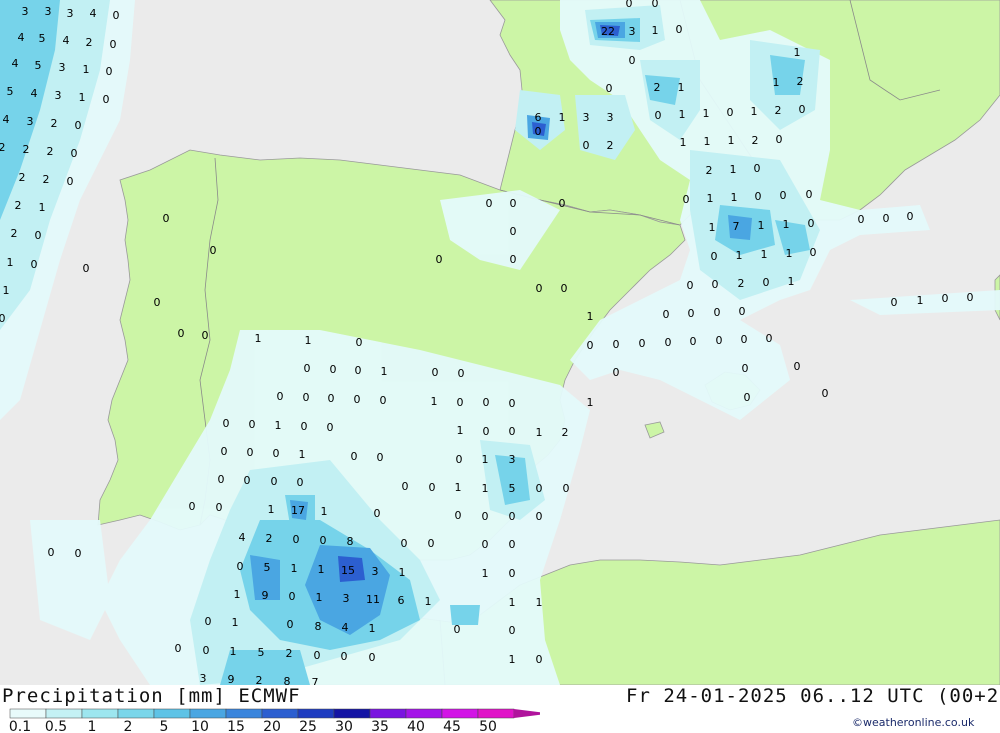 This screenshot has height=733, width=1000. Describe the element at coordinates (92, 726) in the screenshot. I see `legend-tick-label: 1` at that location.